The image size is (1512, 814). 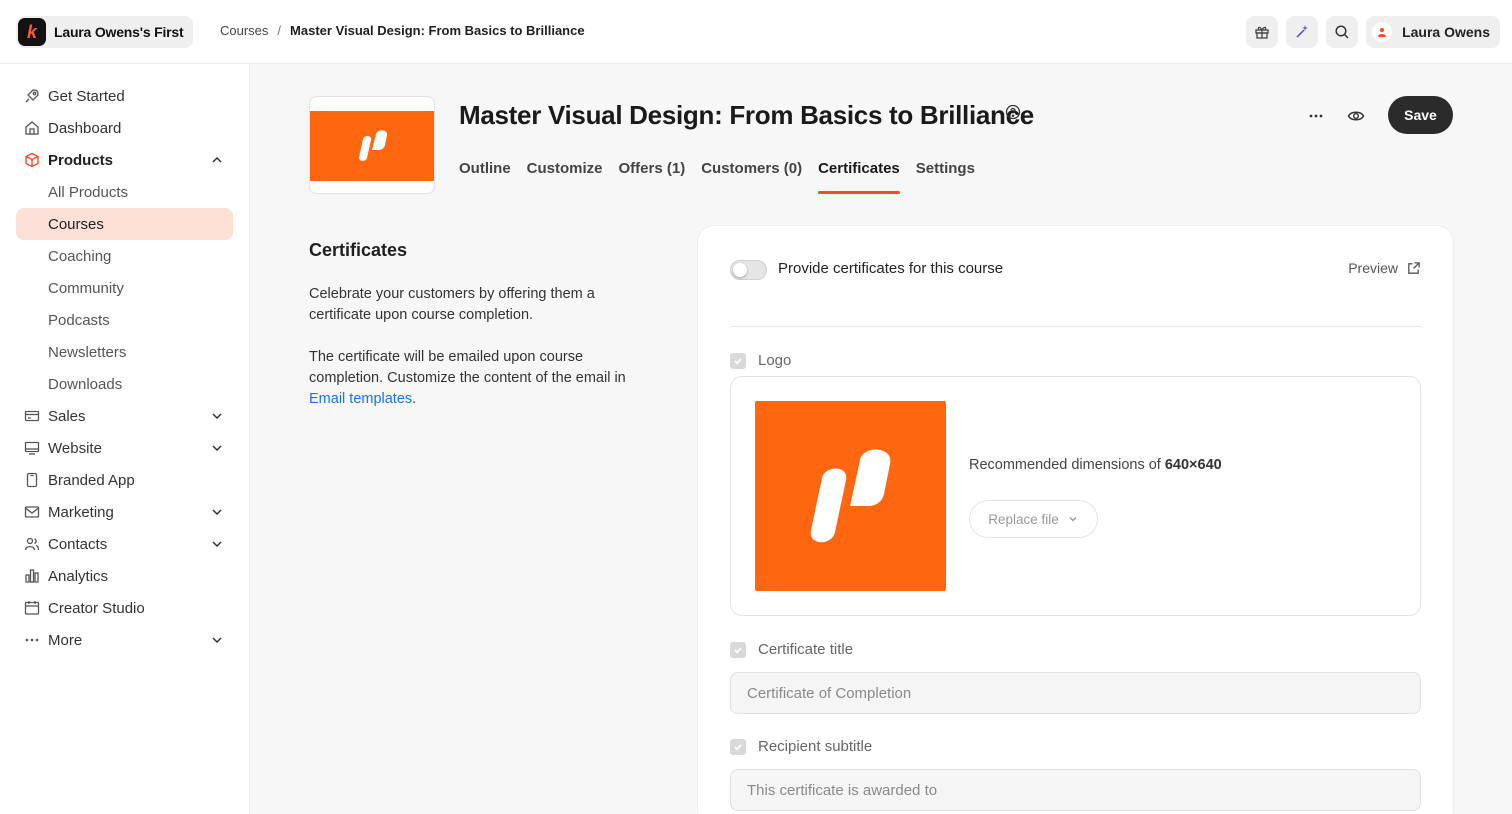 What do you see at coordinates (124, 352) in the screenshot?
I see `sidebar-item-newsletters: Newsletters` at bounding box center [124, 352].